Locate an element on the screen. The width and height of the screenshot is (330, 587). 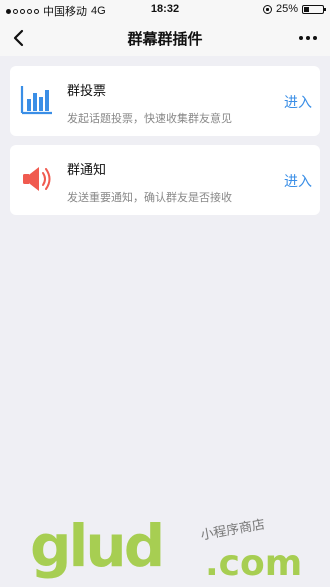
card-description: 发送重要通知，确认群友是否接收 is located at coordinates (149, 198).